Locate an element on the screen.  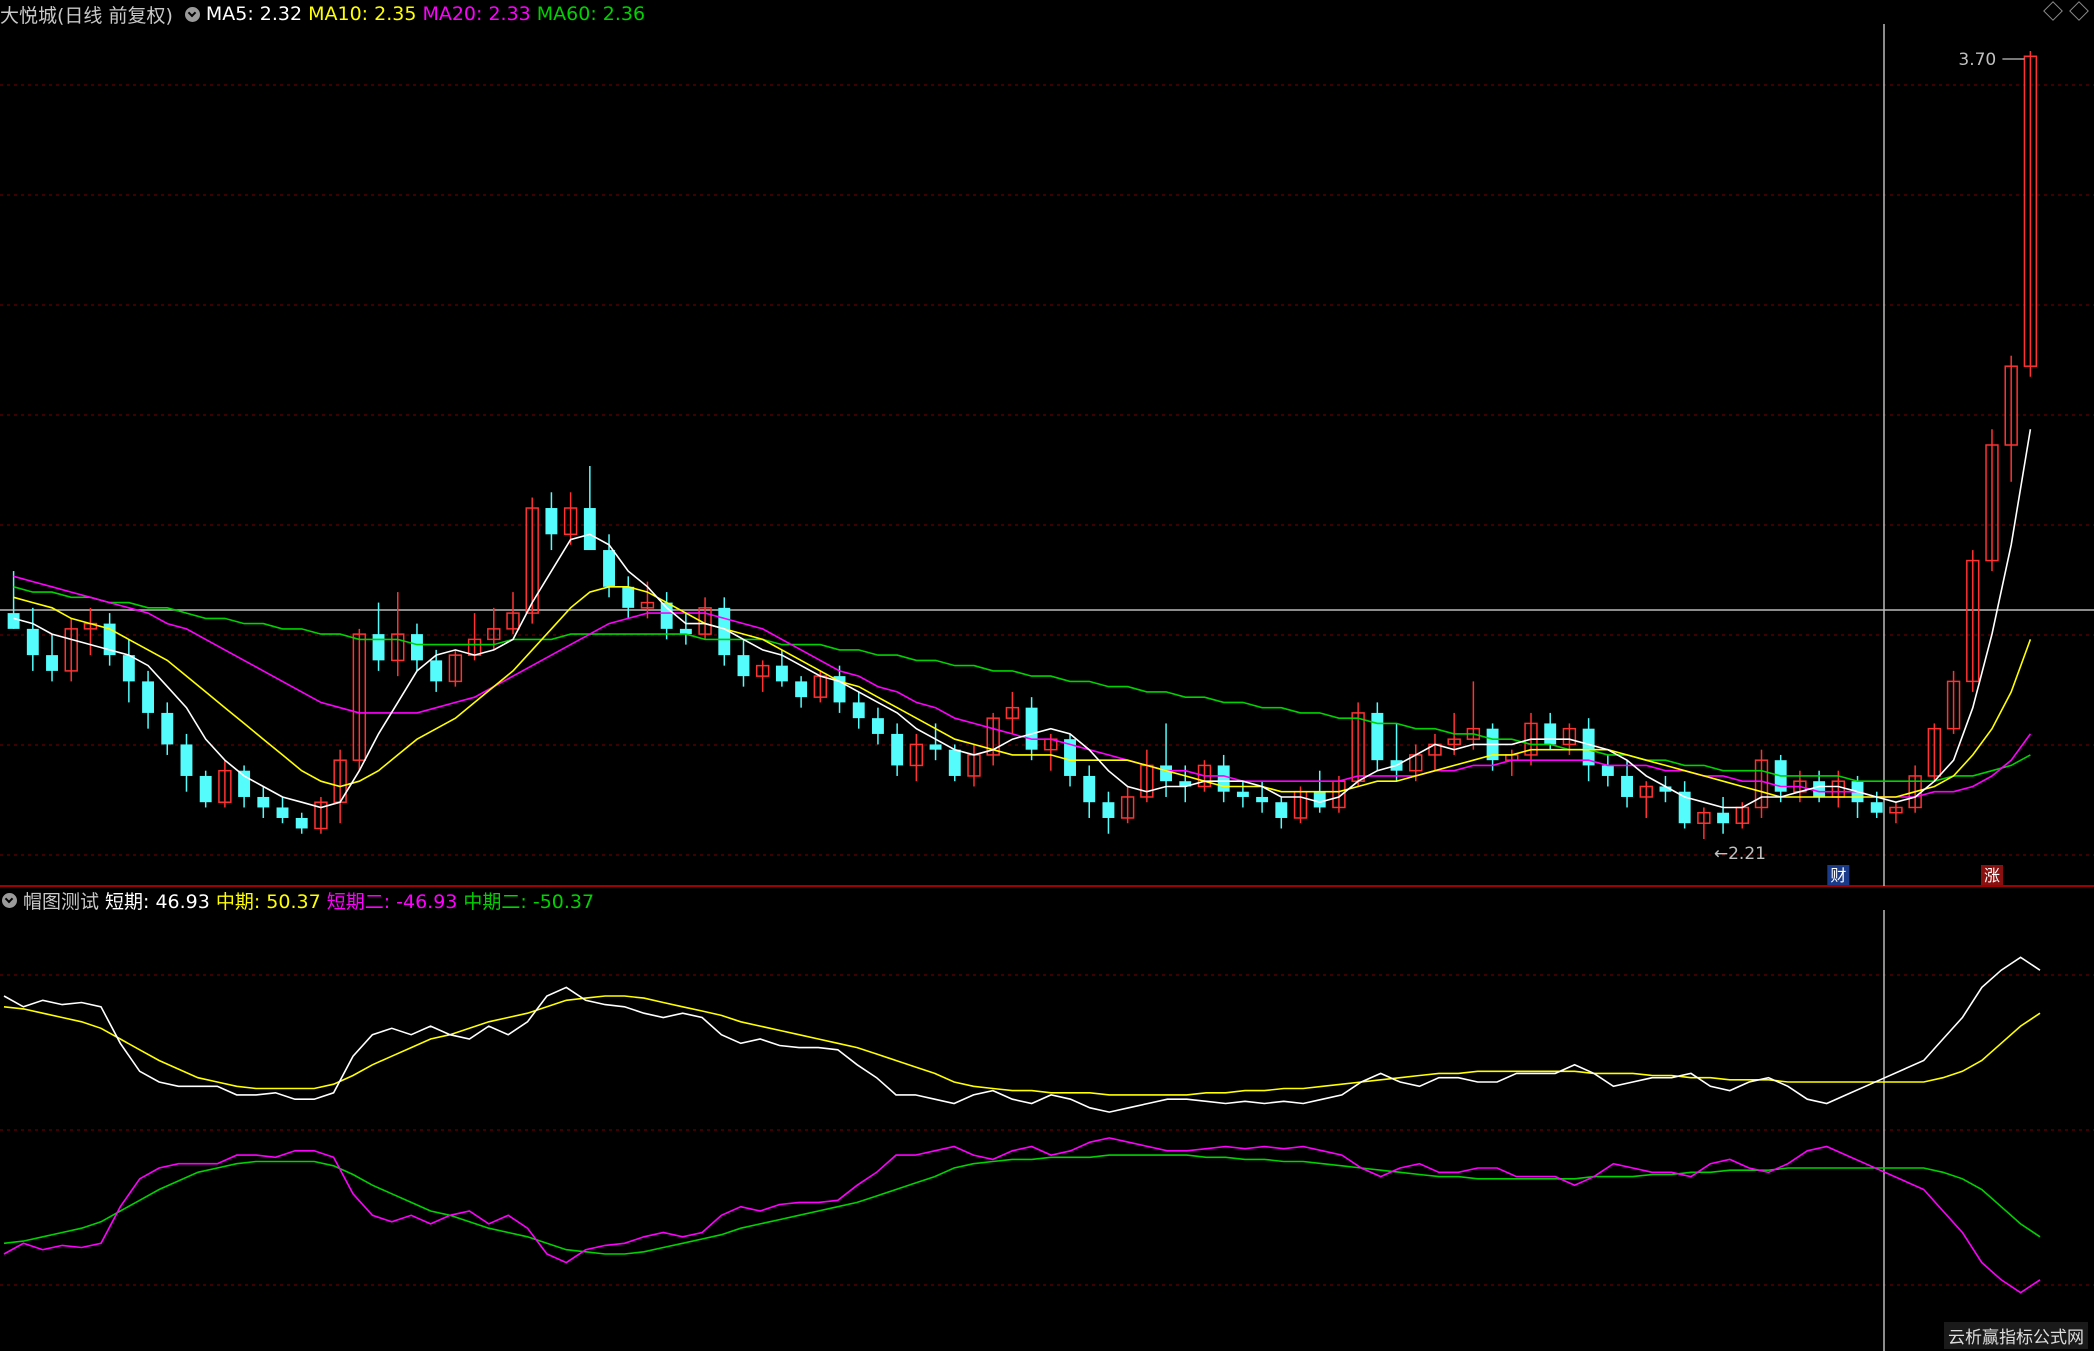
short-term-label: 短期: 46.93 is located at coordinates (157, 901).